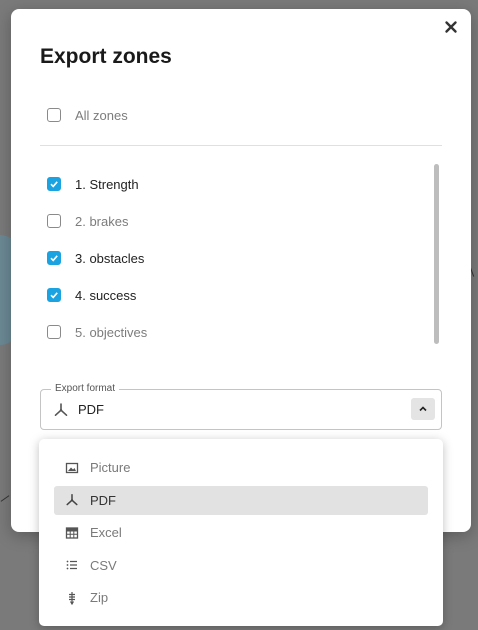 The image size is (478, 630). What do you see at coordinates (101, 115) in the screenshot?
I see `all-zones-label: All zones` at bounding box center [101, 115].